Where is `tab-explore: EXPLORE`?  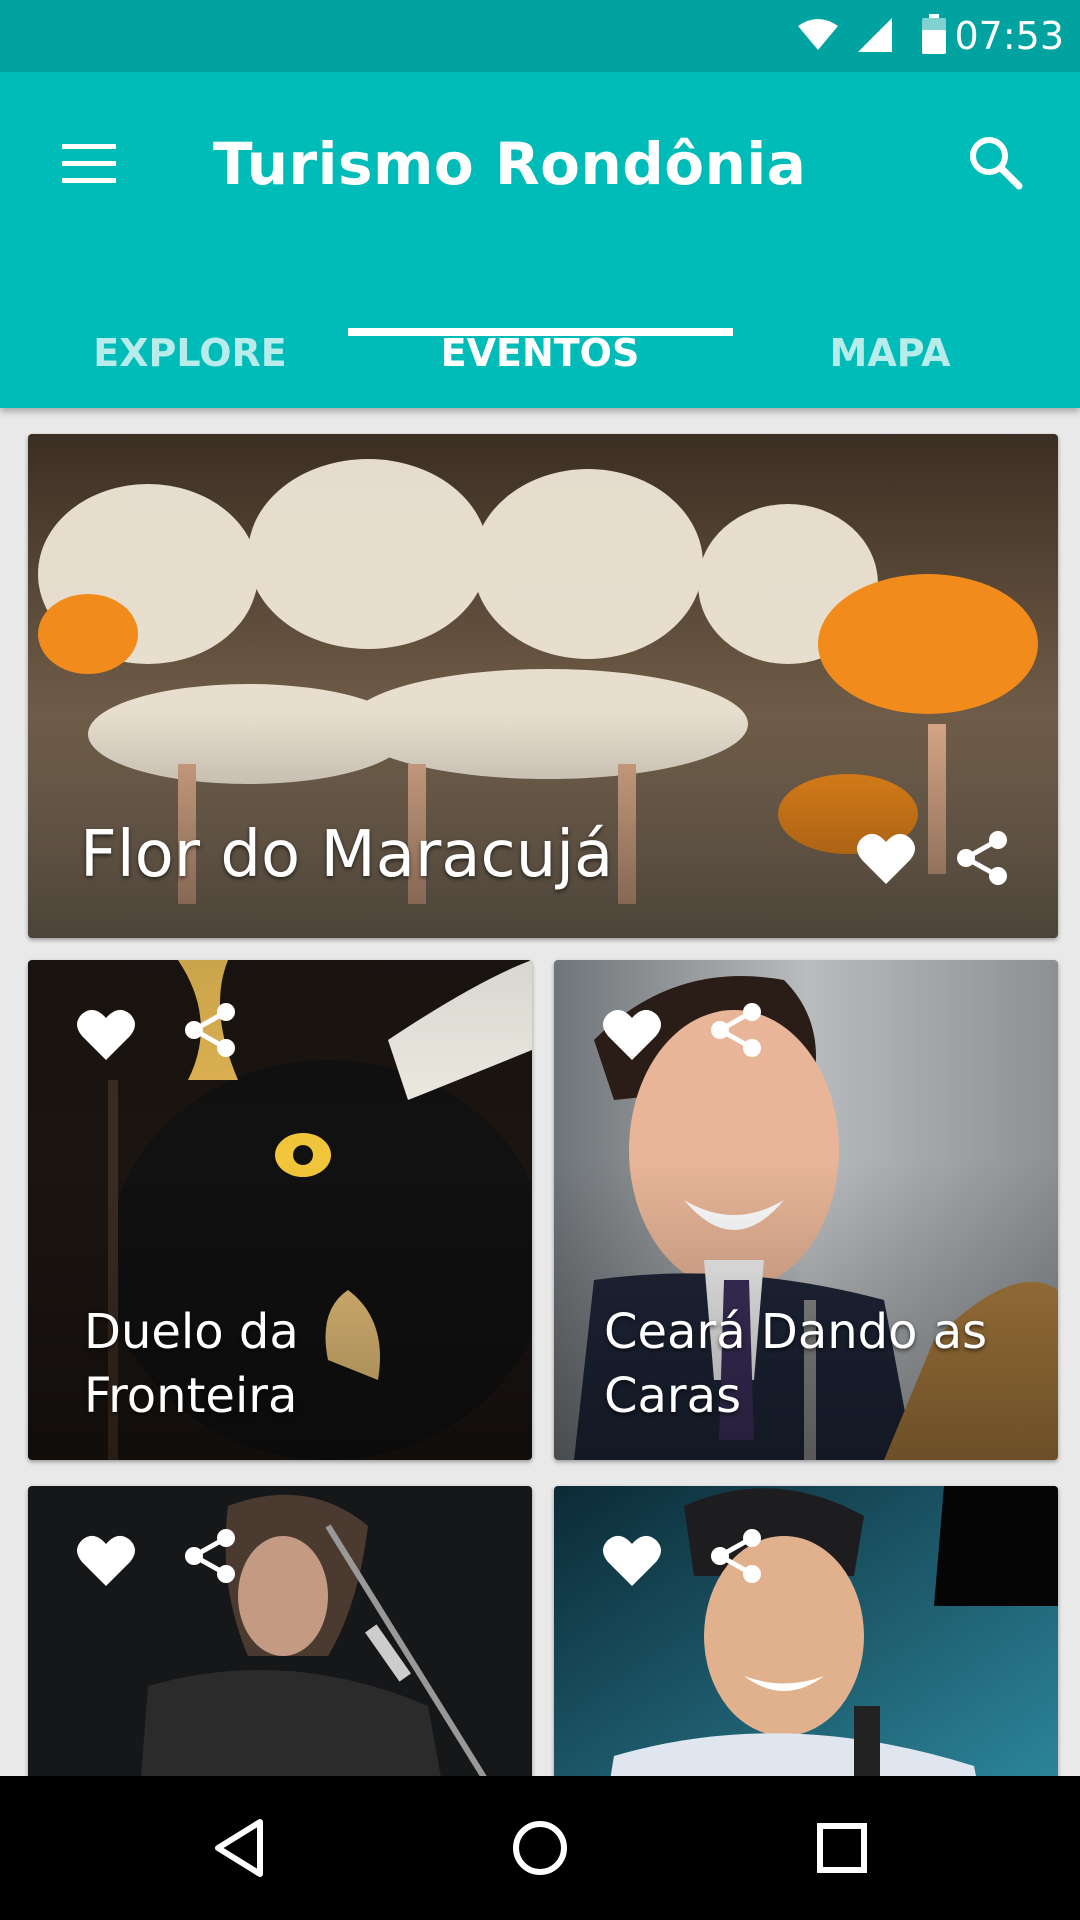 tab-explore: EXPLORE is located at coordinates (190, 353).